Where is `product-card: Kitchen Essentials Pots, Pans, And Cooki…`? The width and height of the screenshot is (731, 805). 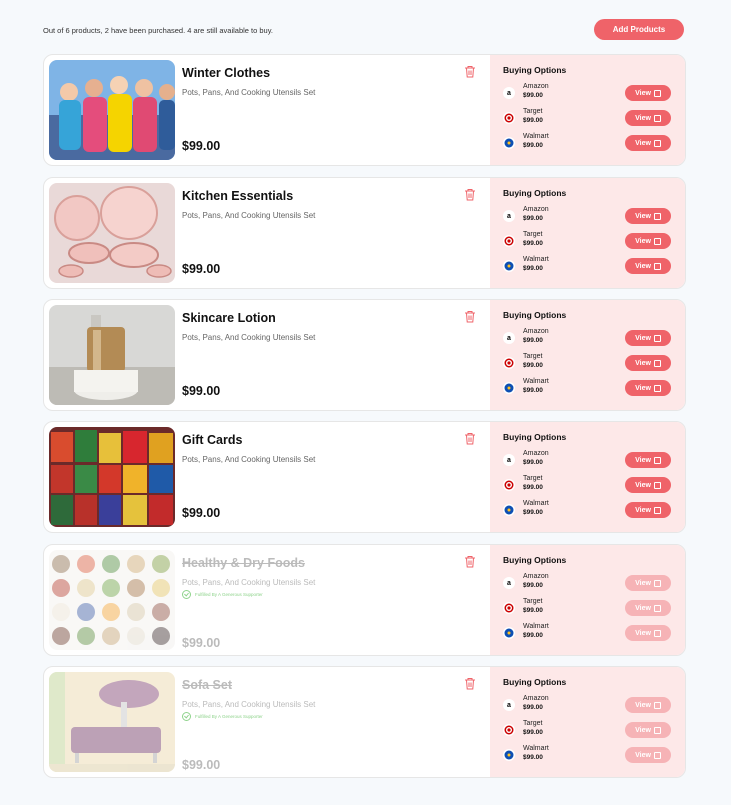
product-card: Kitchen Essentials Pots, Pans, And Cooki… is located at coordinates (364, 233).